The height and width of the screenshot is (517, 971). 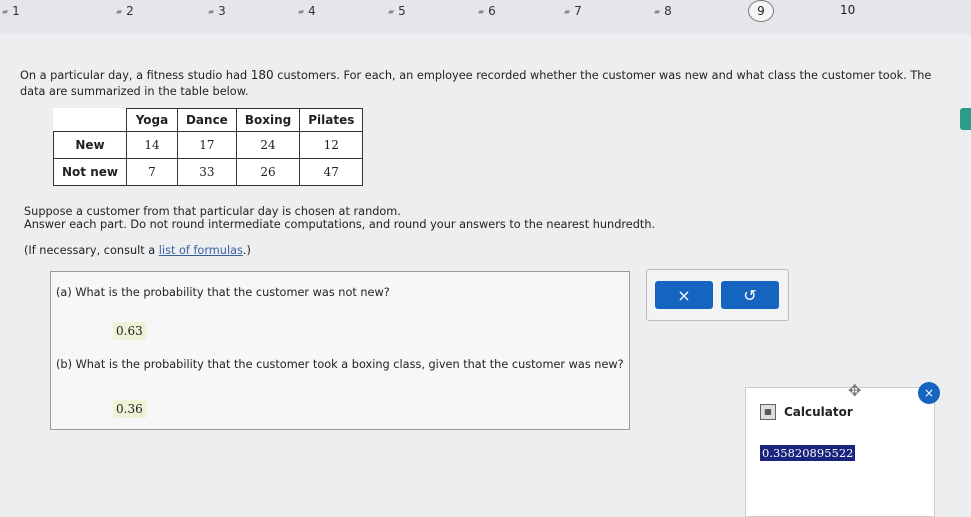 I want to click on nav-item-4: ▰ 4, so click(x=307, y=11).